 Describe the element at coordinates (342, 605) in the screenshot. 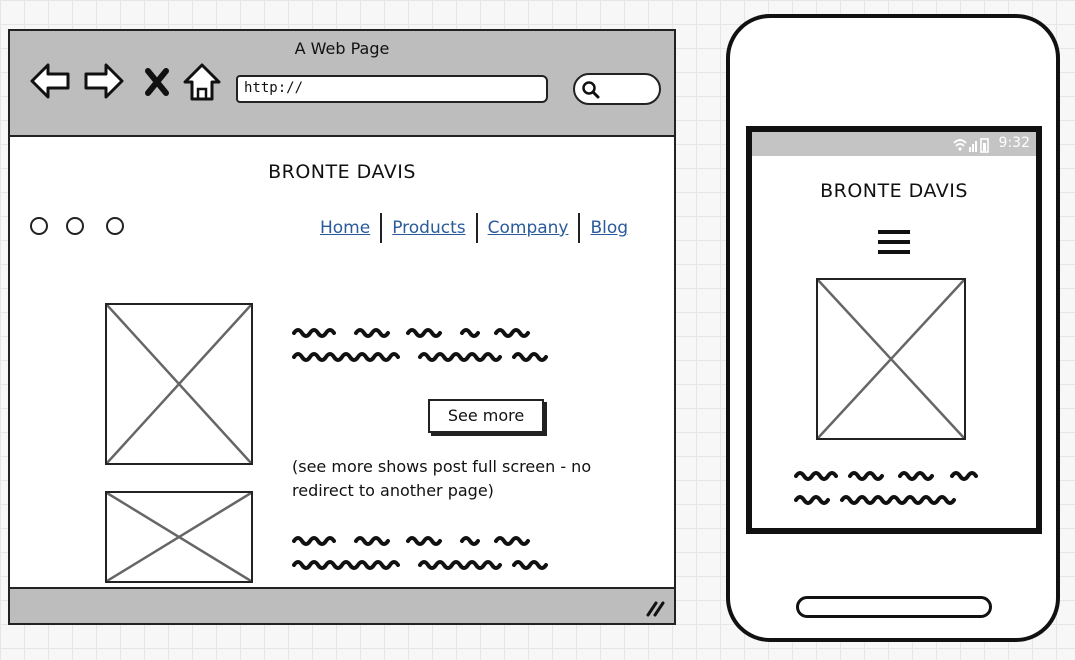

I see `browser-status-bar` at that location.